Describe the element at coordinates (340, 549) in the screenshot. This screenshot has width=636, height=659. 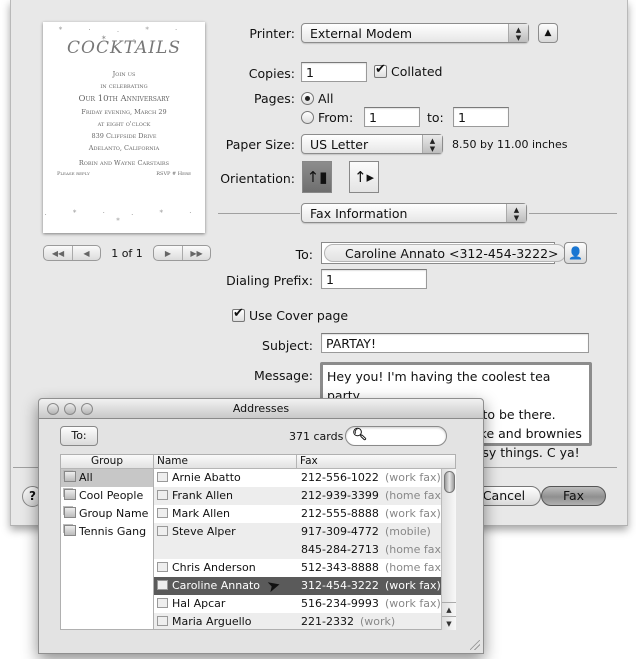
I see `fax-number: 845-284-2713` at that location.